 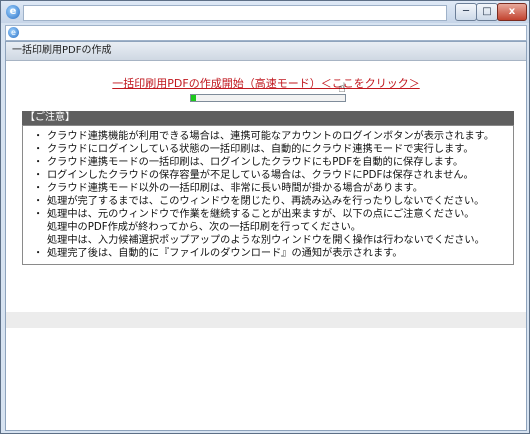 What do you see at coordinates (487, 12) in the screenshot?
I see `maximize-button: □` at bounding box center [487, 12].